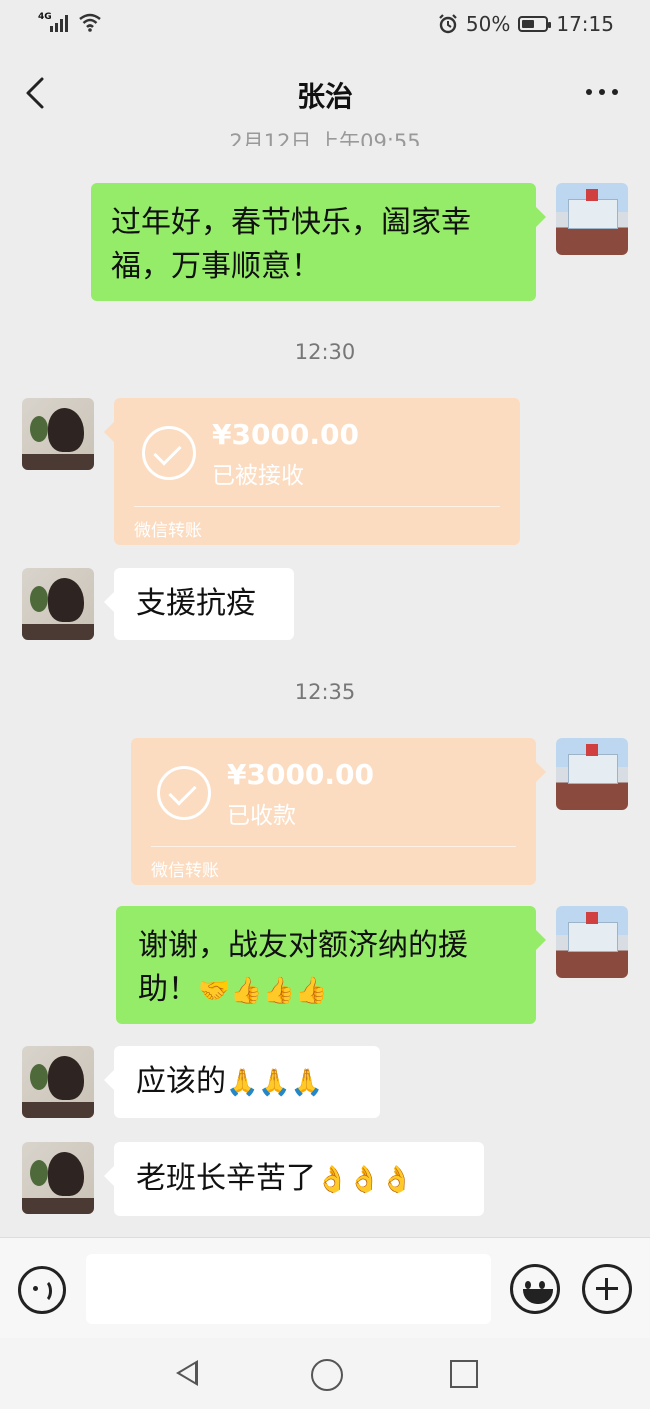 The width and height of the screenshot is (650, 1409). I want to click on signal-bars-icon, so click(59, 23).